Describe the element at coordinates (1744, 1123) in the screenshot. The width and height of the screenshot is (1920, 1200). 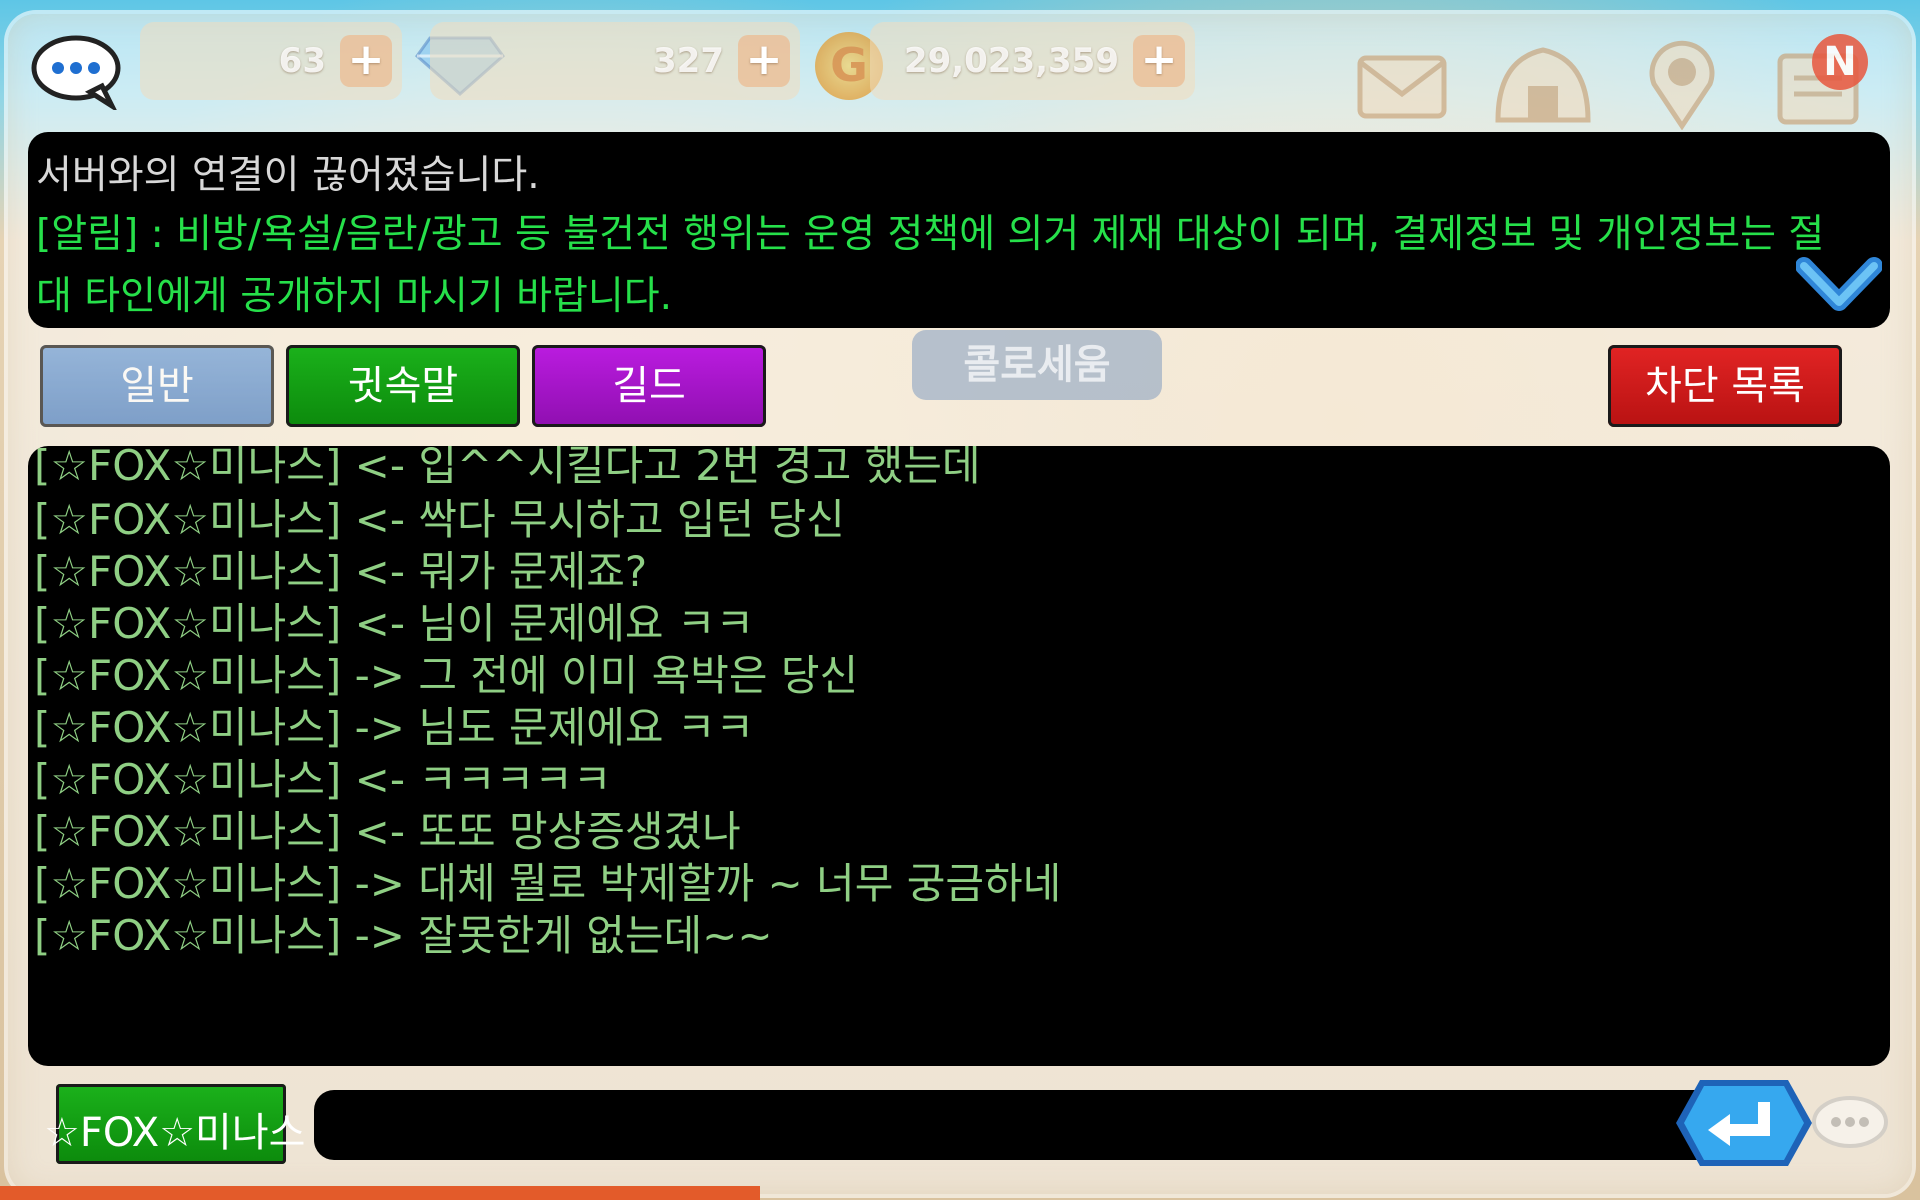
I see `enter-send-icon` at that location.